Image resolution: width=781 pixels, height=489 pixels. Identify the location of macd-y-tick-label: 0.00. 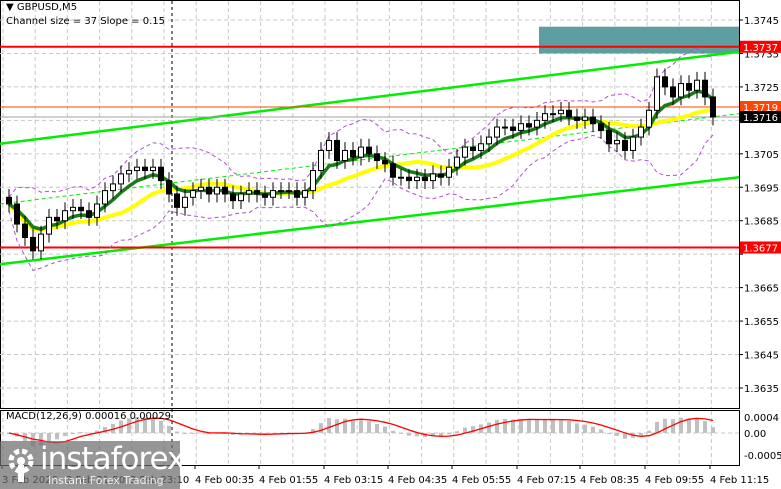
(755, 434).